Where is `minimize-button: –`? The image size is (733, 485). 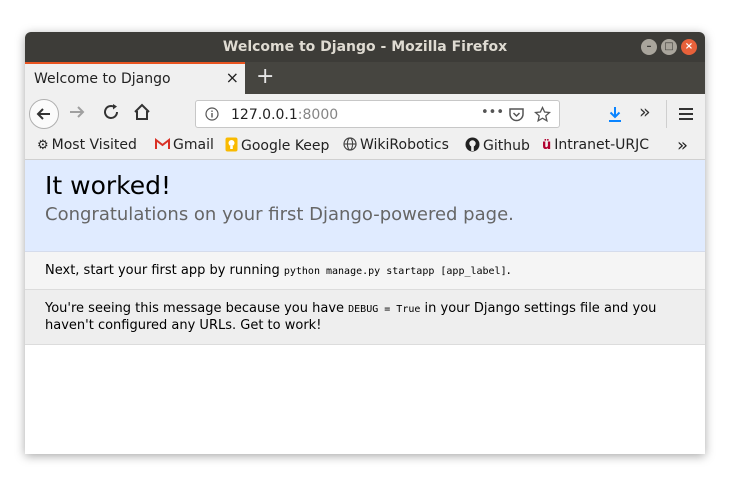 minimize-button: – is located at coordinates (649, 47).